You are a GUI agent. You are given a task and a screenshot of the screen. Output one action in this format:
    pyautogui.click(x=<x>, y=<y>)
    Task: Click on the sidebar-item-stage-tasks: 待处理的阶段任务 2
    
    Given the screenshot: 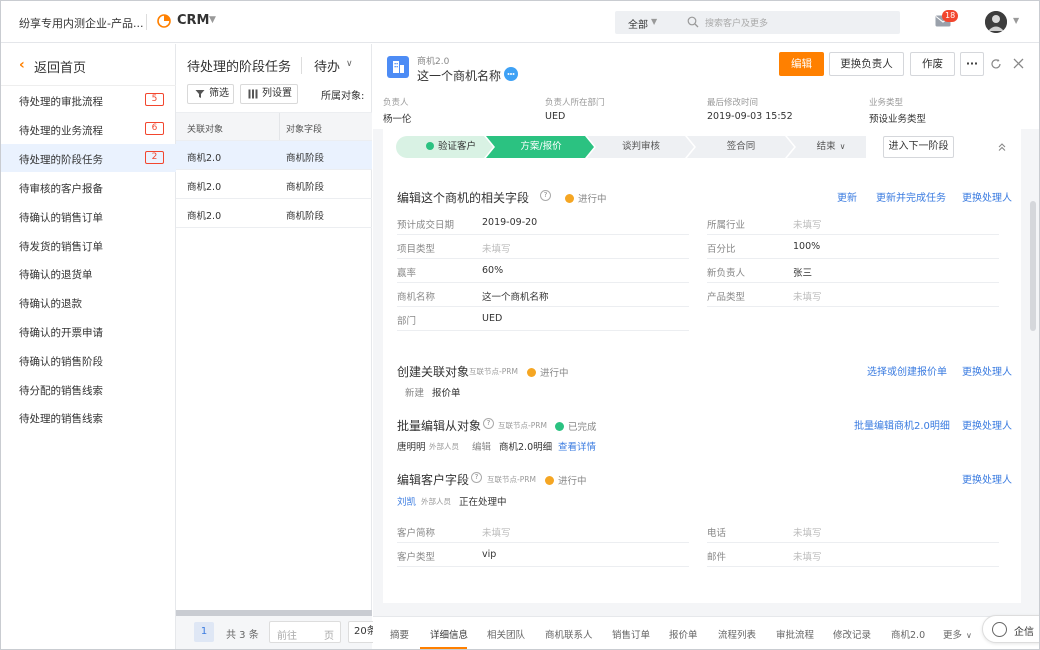 What is the action you would take?
    pyautogui.click(x=88, y=158)
    